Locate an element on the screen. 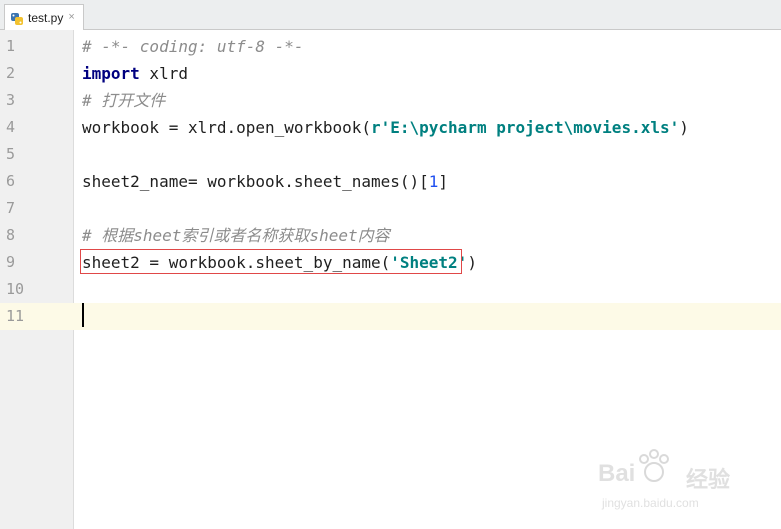  code-line-3: # 打开文件 is located at coordinates (427, 100).